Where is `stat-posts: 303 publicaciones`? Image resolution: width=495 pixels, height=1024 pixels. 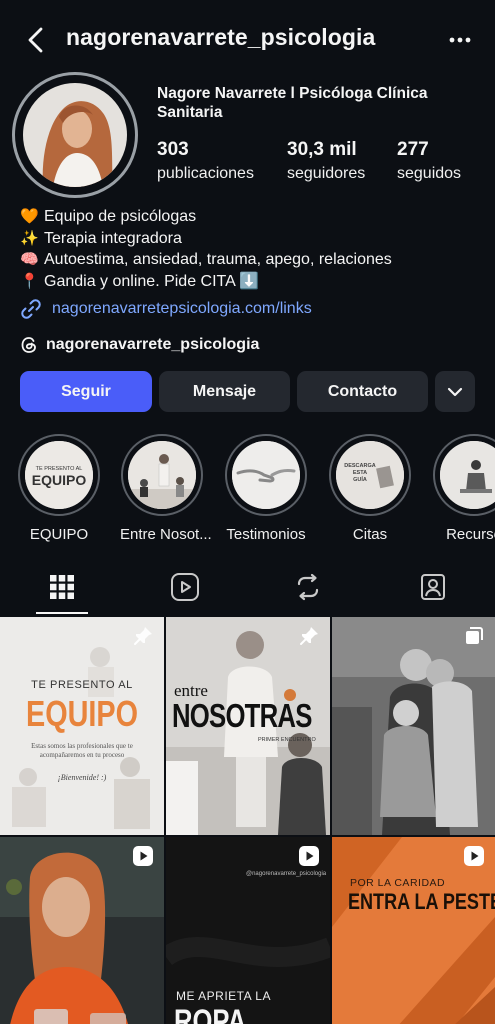 stat-posts: 303 publicaciones is located at coordinates (205, 161).